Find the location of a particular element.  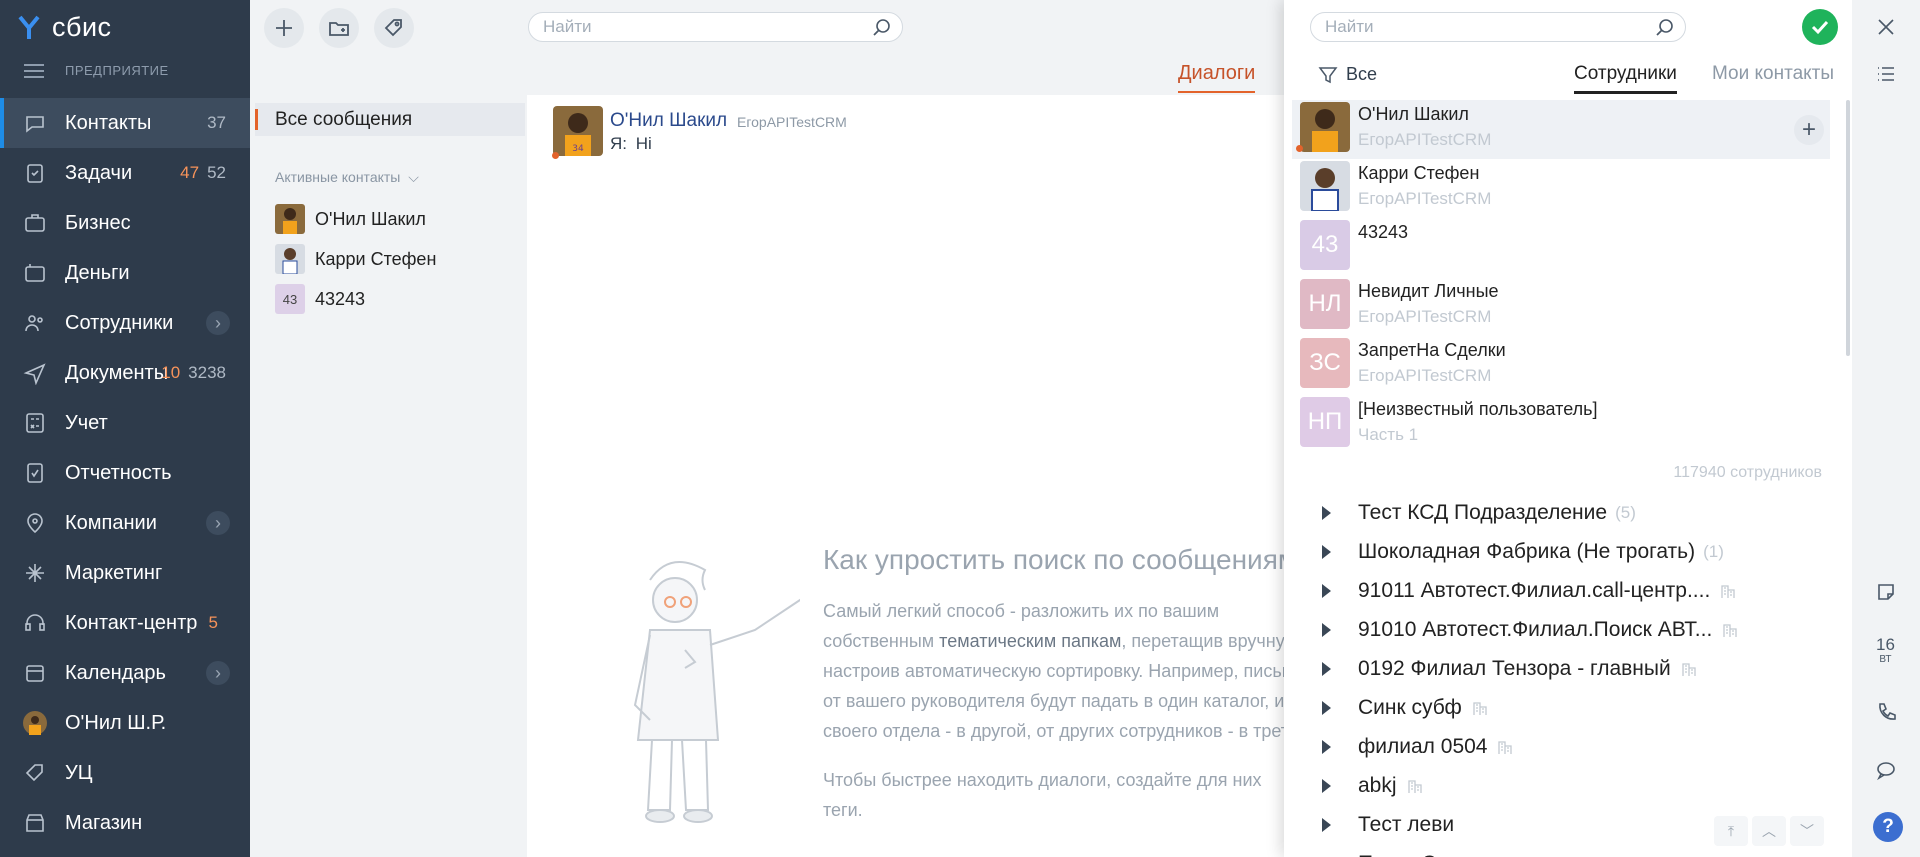

wallet-icon is located at coordinates (35, 273).